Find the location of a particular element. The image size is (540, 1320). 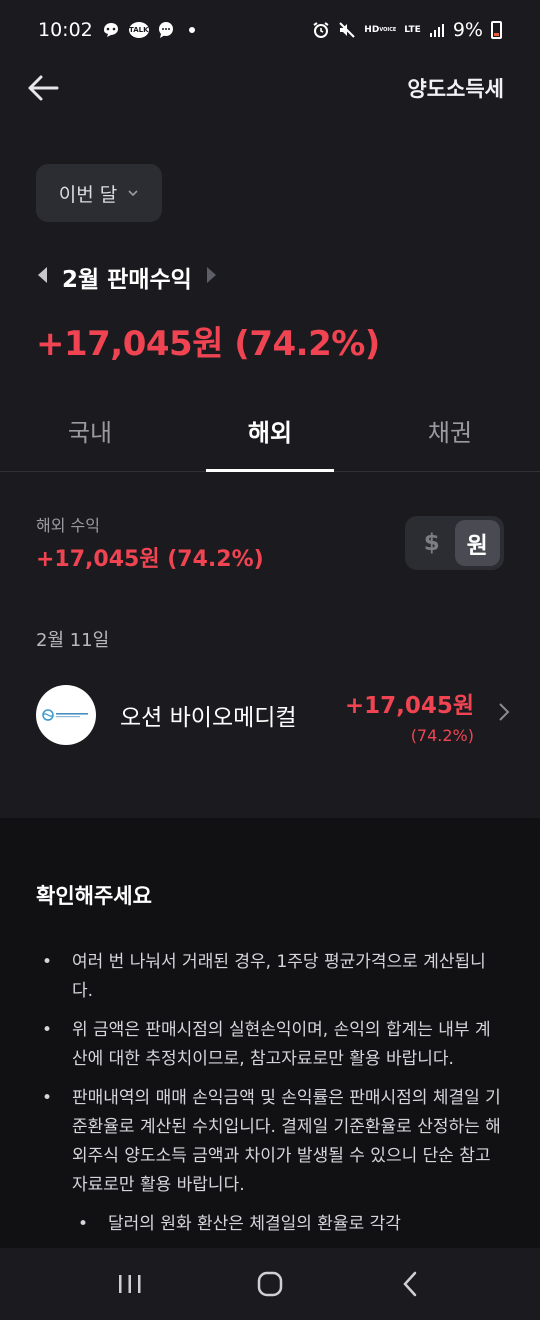

lte-icon: LTE is located at coordinates (412, 29).